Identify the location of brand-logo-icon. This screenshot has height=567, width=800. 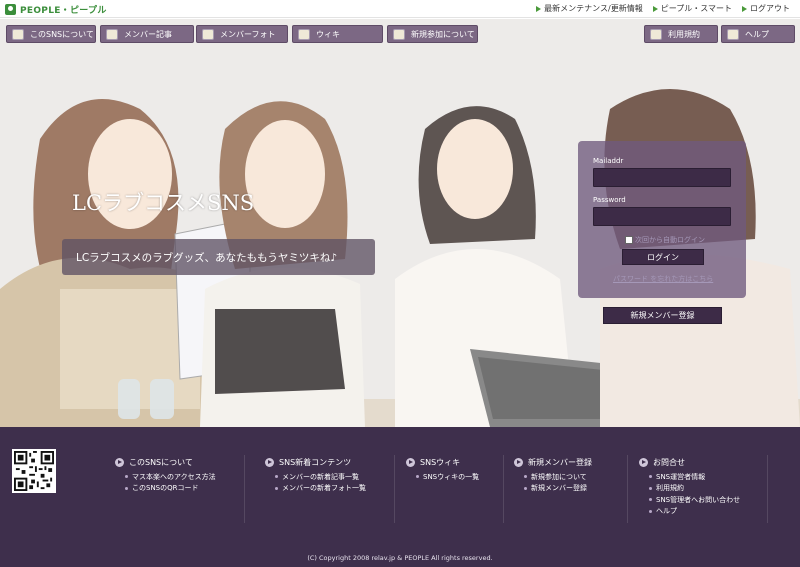
(10, 9).